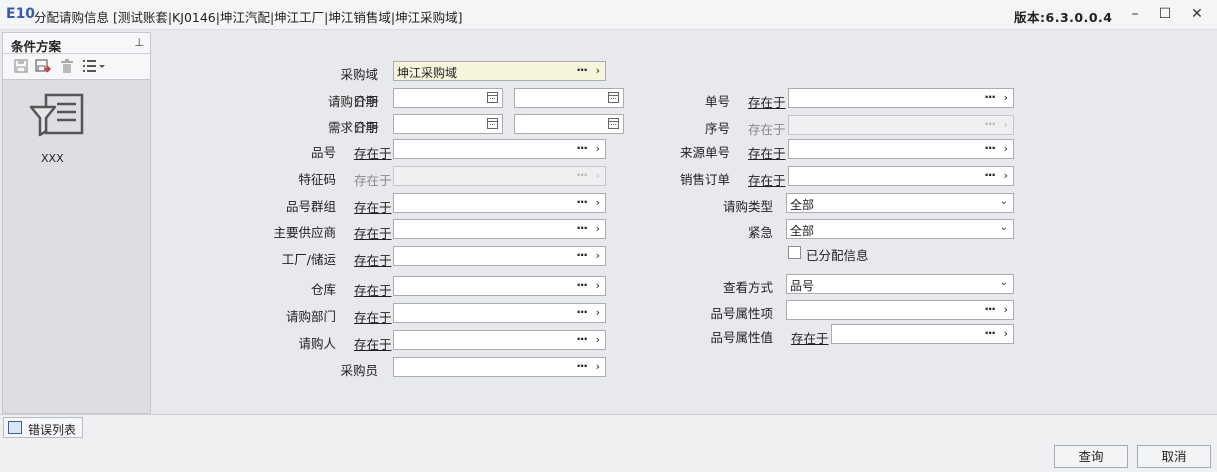 This screenshot has height=472, width=1217. Describe the element at coordinates (1135, 14) in the screenshot. I see `minimize-button: –` at that location.